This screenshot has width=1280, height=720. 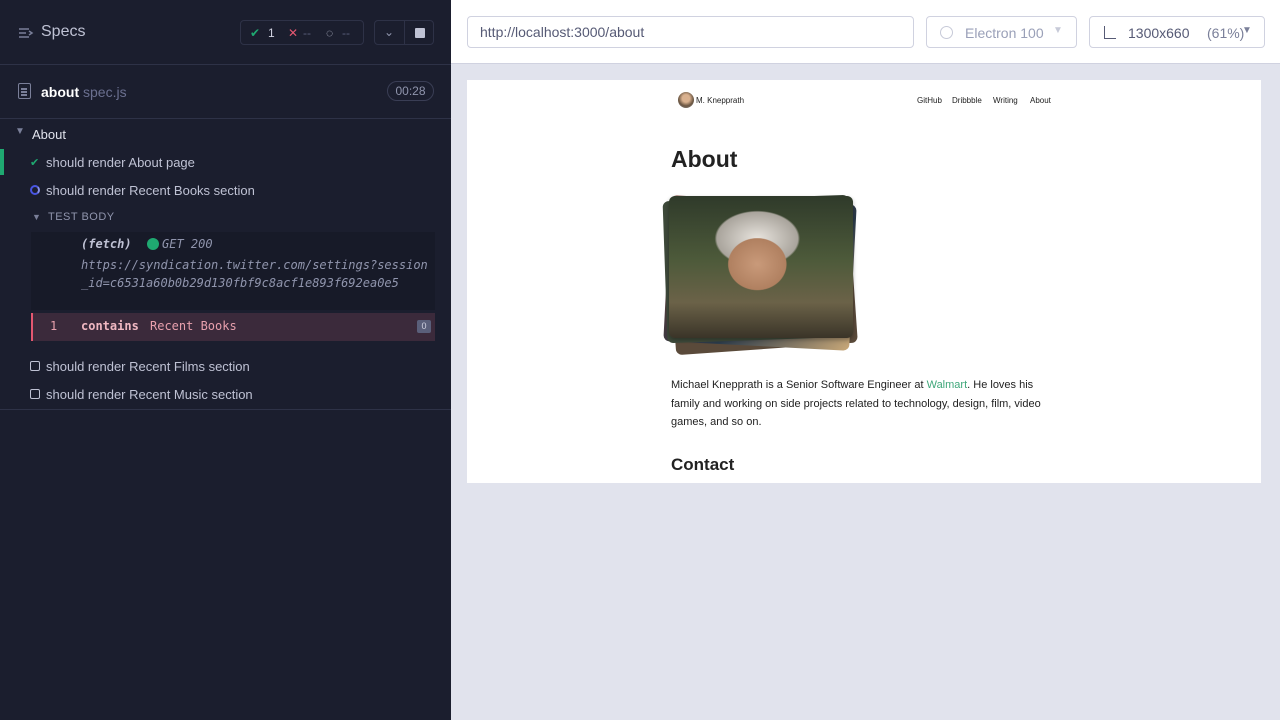 I want to click on command-number: 1, so click(x=54, y=326).